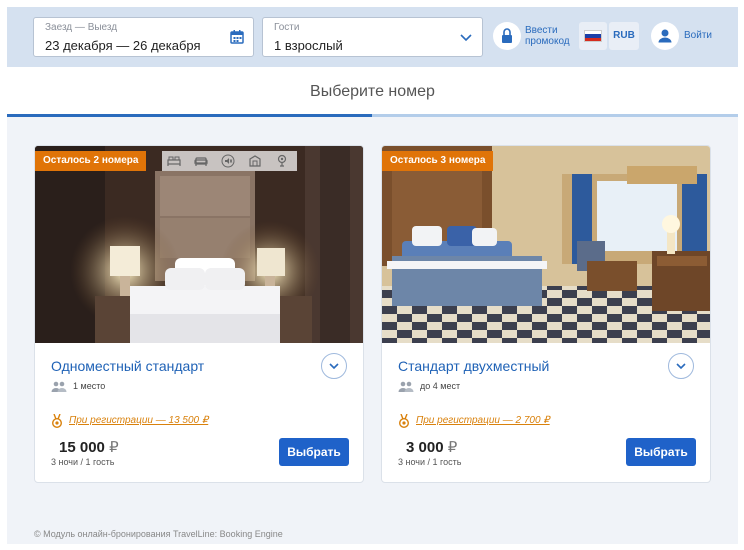  I want to click on dates-label: Заезд — Выезд, so click(81, 27).